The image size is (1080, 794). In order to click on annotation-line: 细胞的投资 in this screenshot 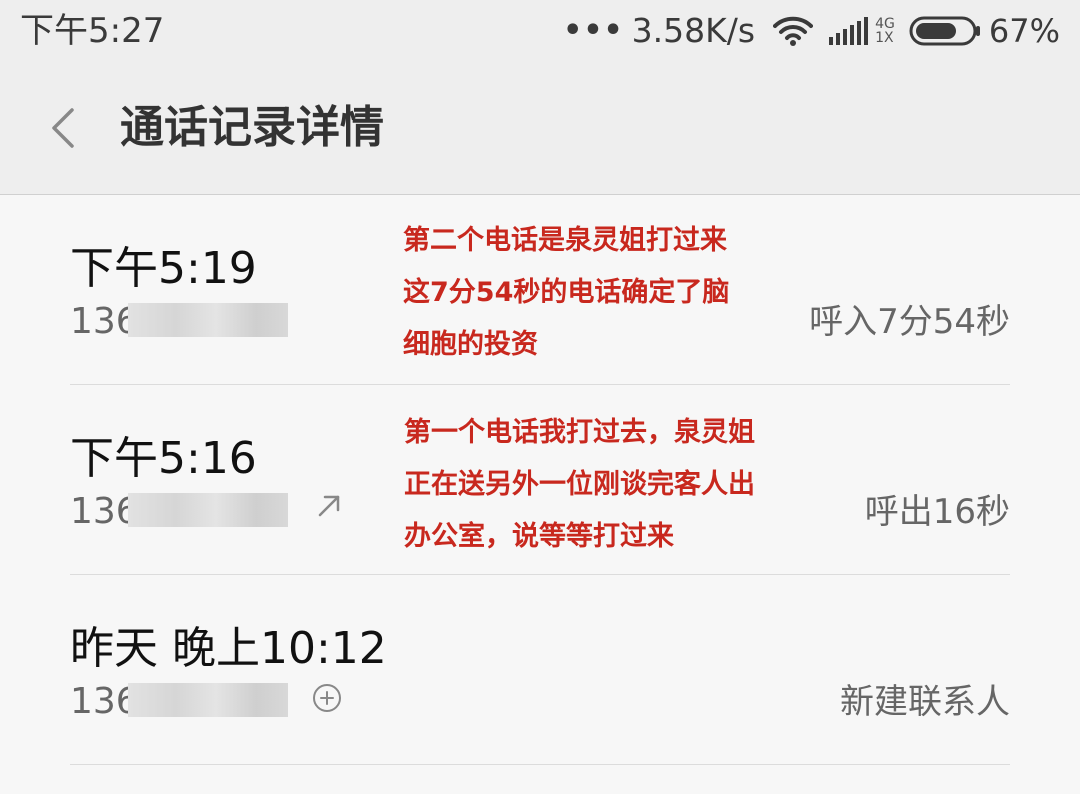, I will do `click(470, 344)`.